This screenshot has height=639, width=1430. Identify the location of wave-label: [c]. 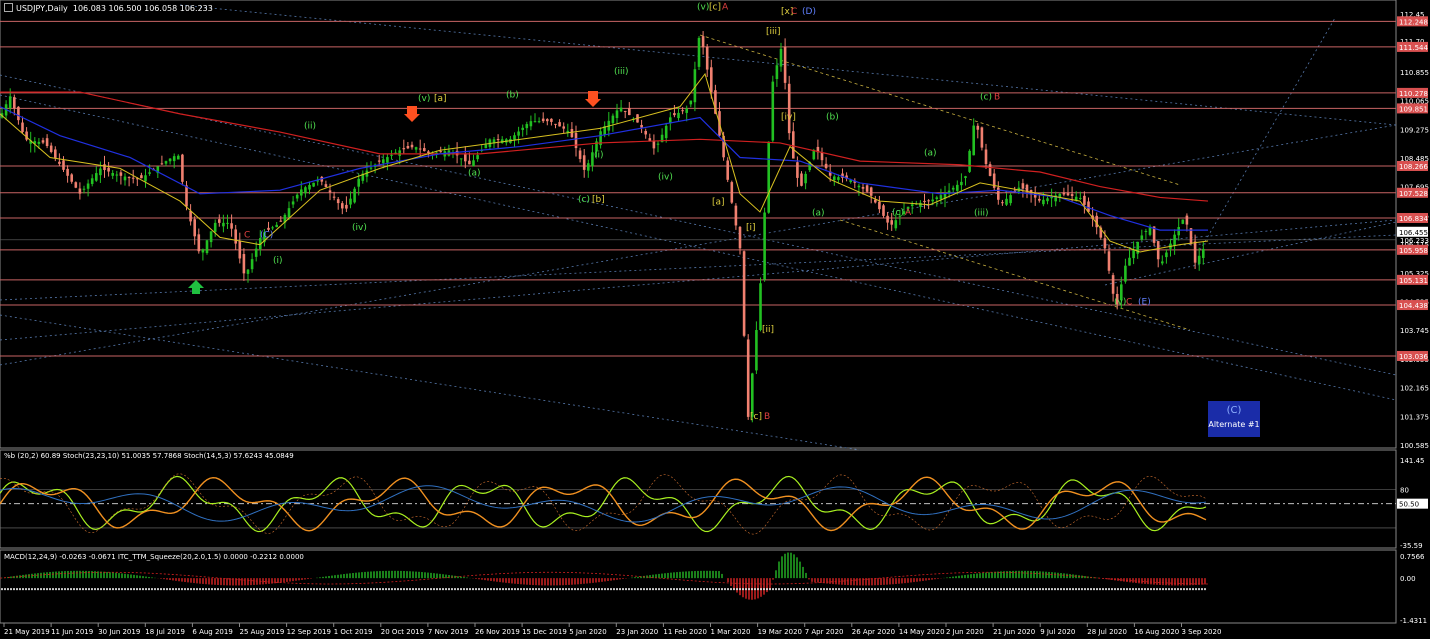
(756, 417).